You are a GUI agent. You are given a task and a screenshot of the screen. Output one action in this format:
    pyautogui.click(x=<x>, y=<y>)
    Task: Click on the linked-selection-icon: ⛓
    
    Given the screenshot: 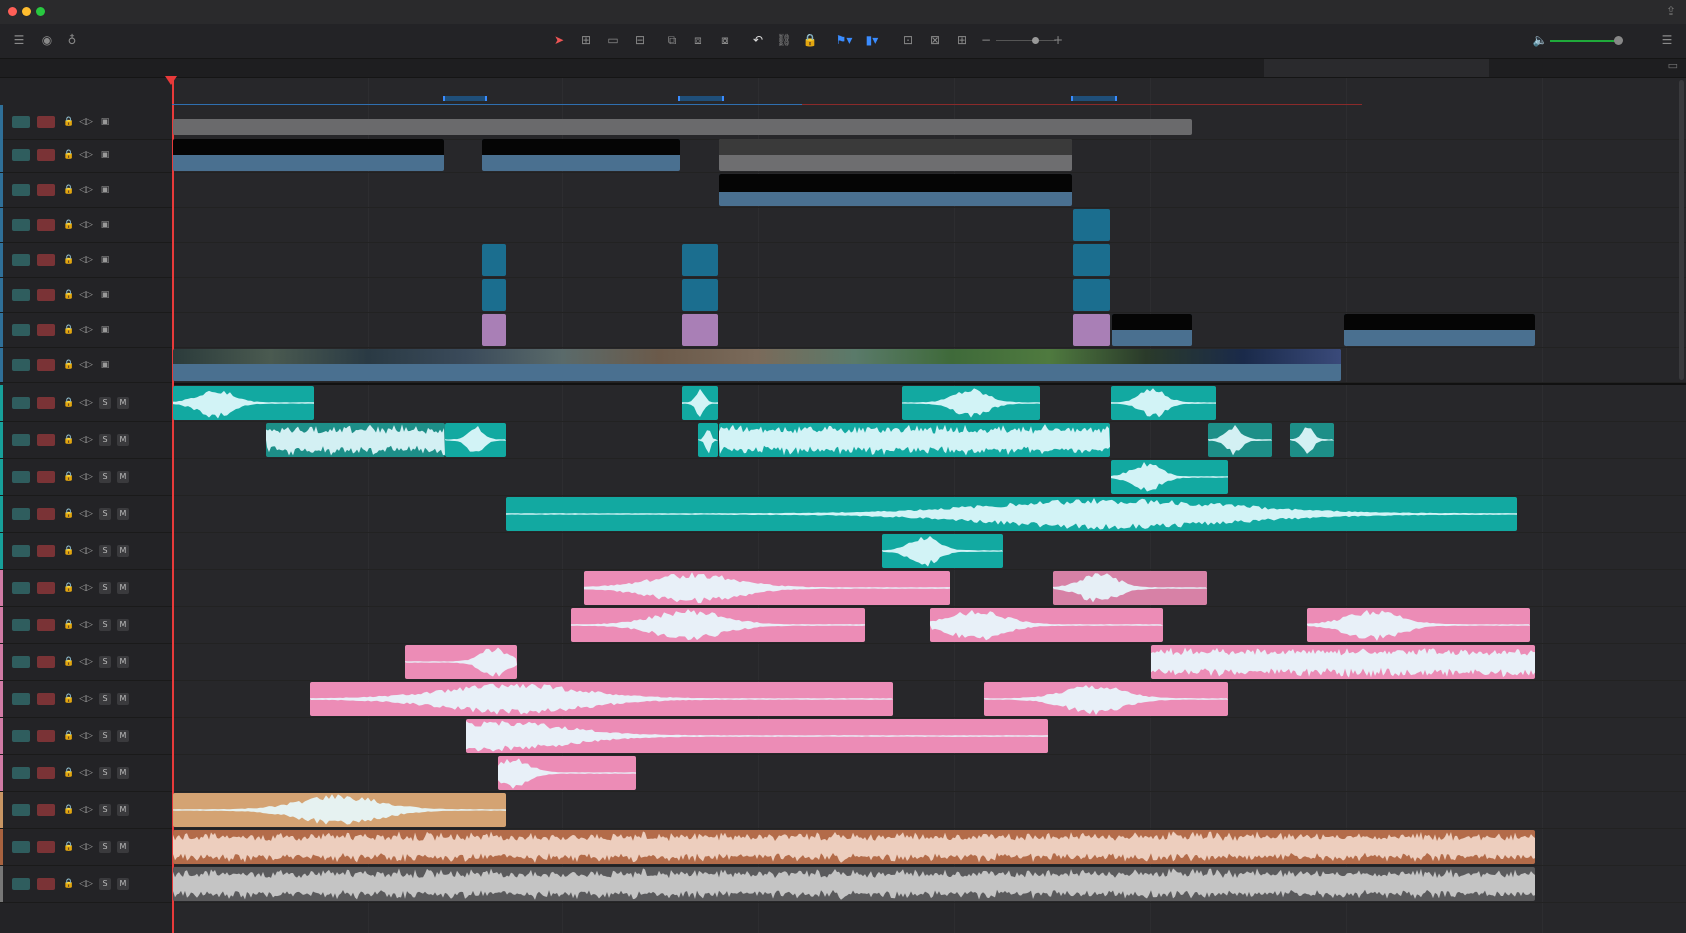 What is the action you would take?
    pyautogui.click(x=784, y=40)
    